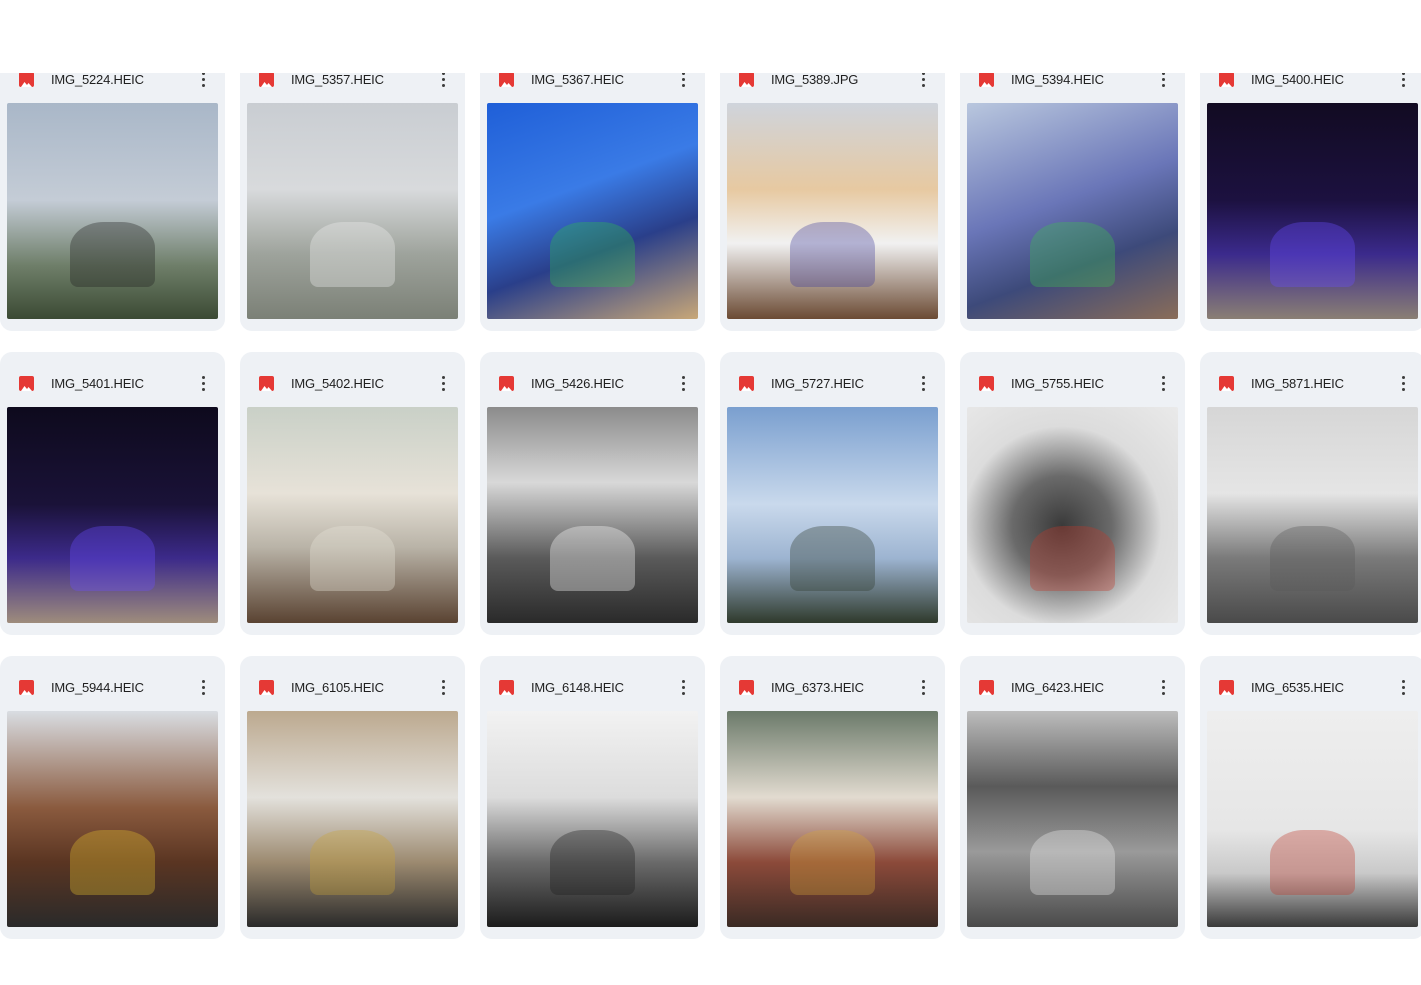 This screenshot has height=985, width=1421. I want to click on file-card: IMG_5755.HEIC, so click(1072, 493).